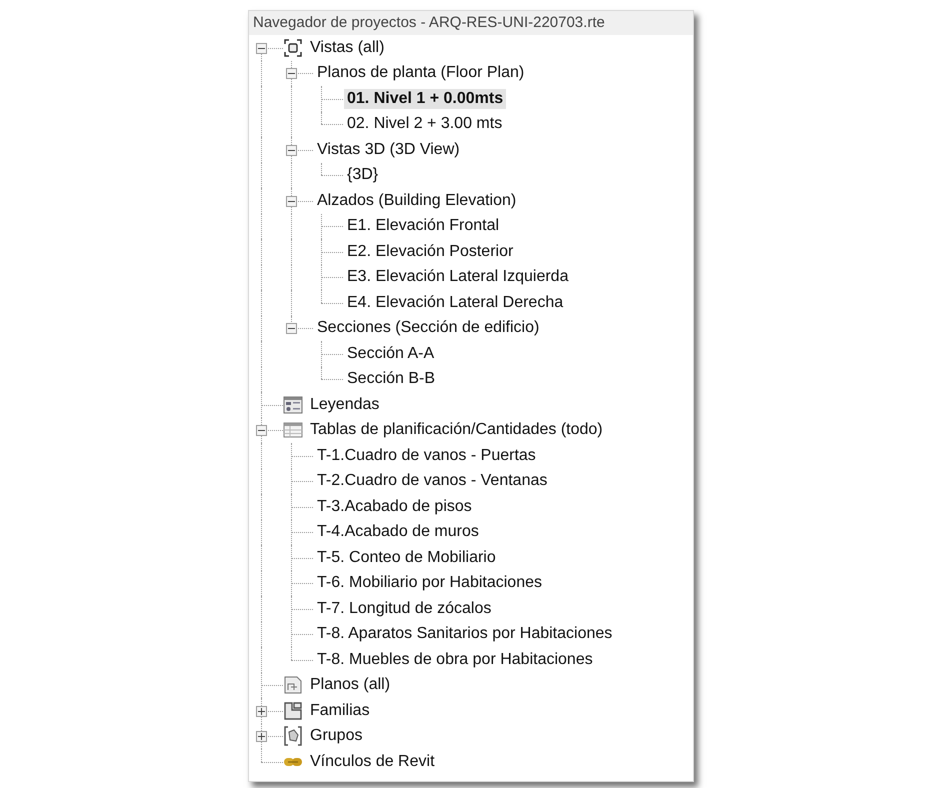  I want to click on tree-item: T-6. Mobiliario por Habitaciones, so click(429, 583).